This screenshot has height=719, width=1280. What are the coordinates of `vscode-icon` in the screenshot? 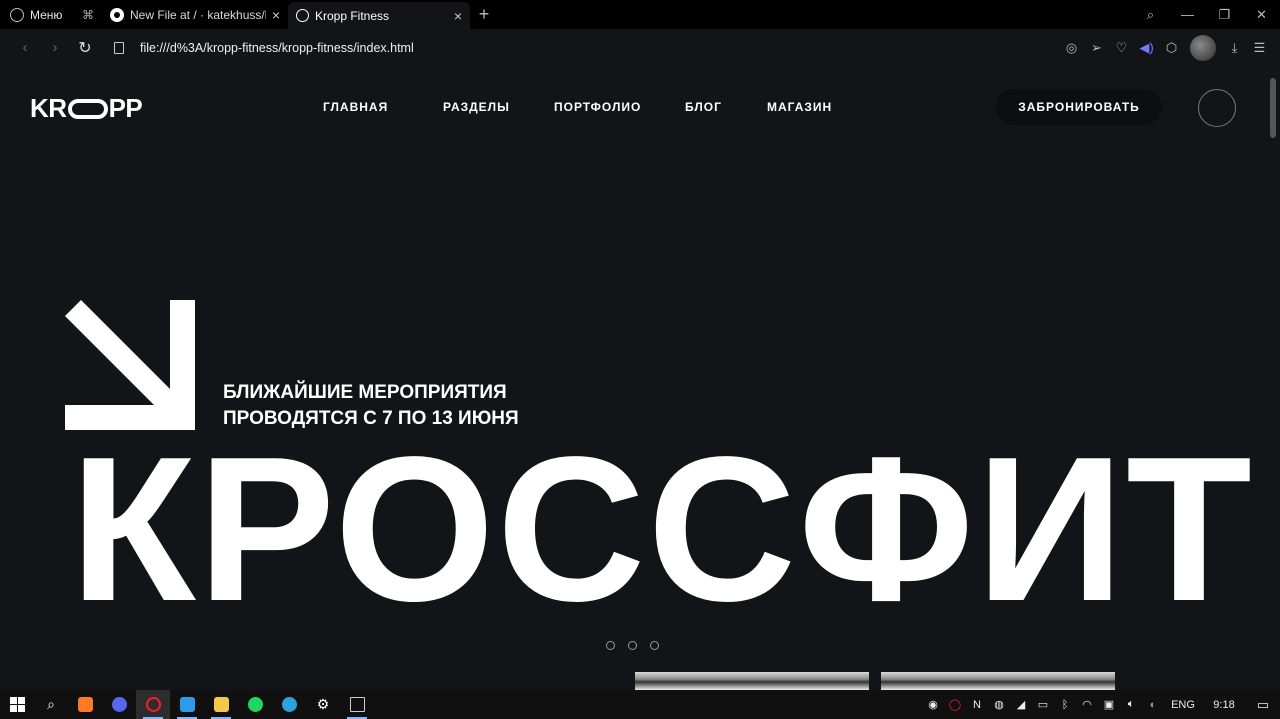 It's located at (187, 704).